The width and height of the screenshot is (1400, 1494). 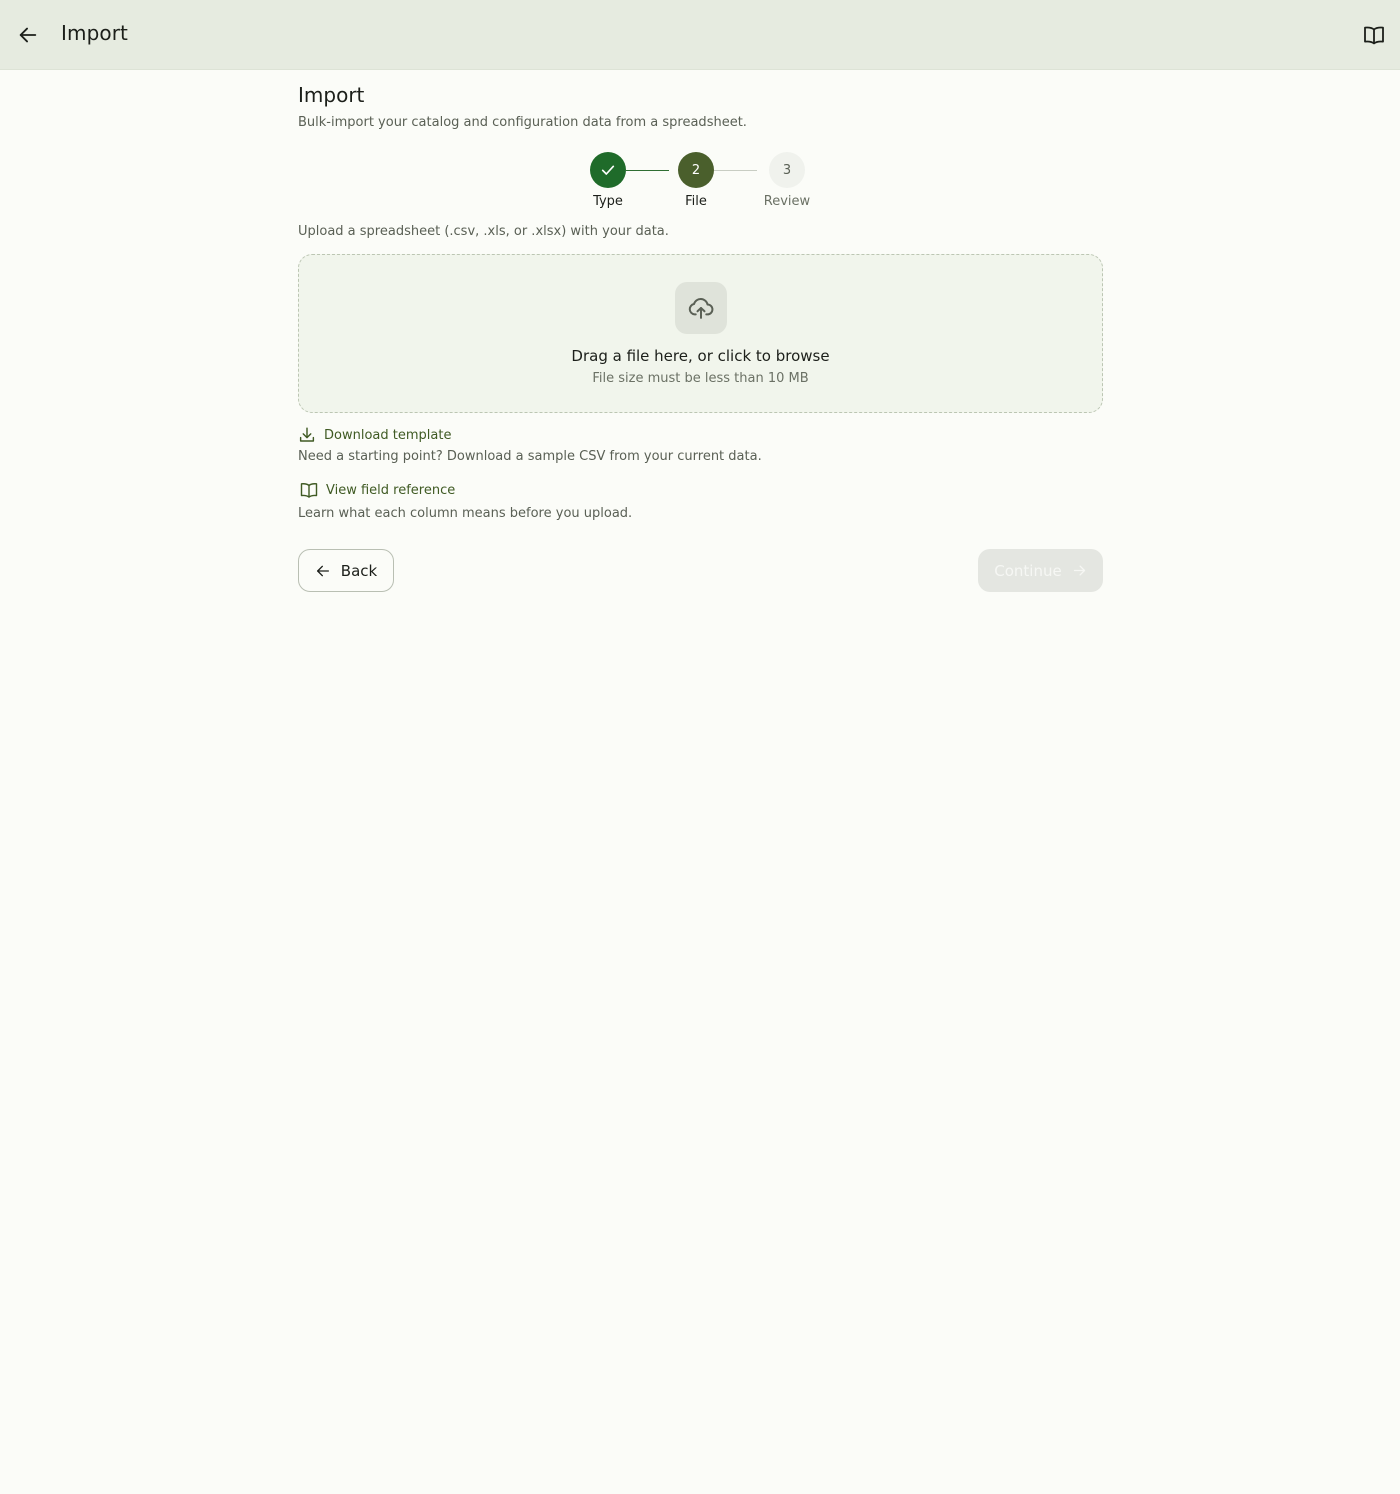 I want to click on dropzone-title: Drag a file here, or click to browse, so click(x=700, y=356).